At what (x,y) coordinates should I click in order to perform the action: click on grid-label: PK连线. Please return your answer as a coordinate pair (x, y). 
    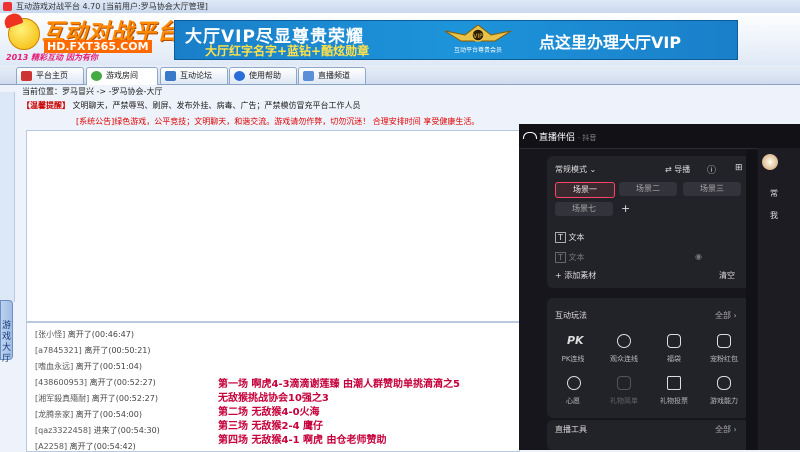
    Looking at the image, I should click on (573, 359).